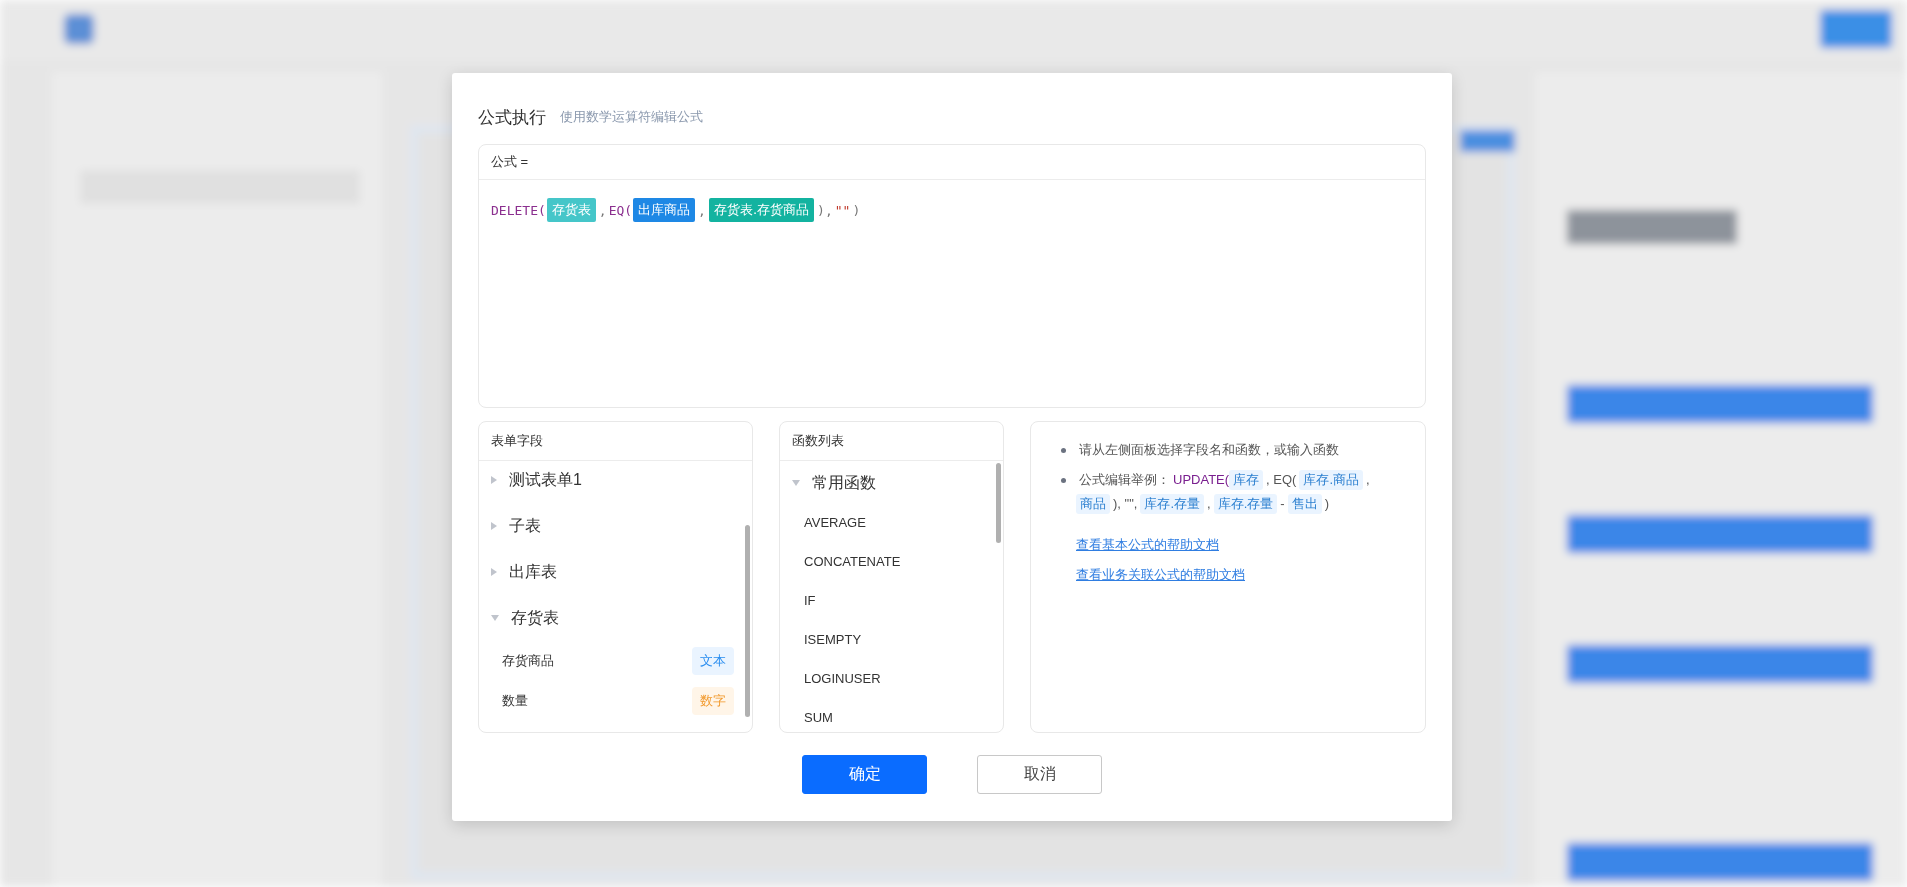 The height and width of the screenshot is (887, 1907). What do you see at coordinates (510, 162) in the screenshot?
I see `formula-label: 公式 =` at bounding box center [510, 162].